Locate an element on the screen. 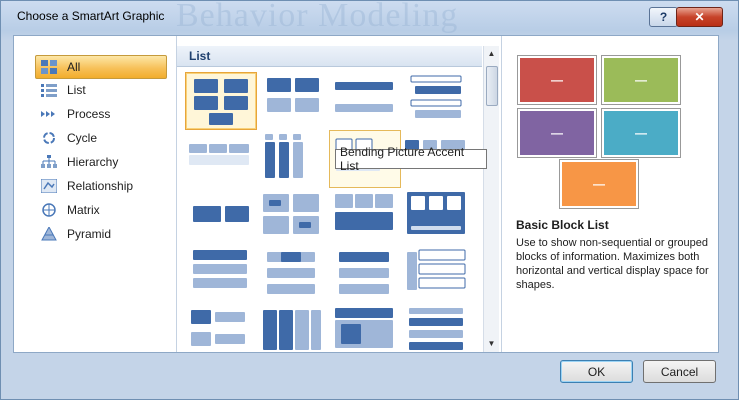 The width and height of the screenshot is (739, 400). background-document-text: Behavior Modeling is located at coordinates (317, 17).